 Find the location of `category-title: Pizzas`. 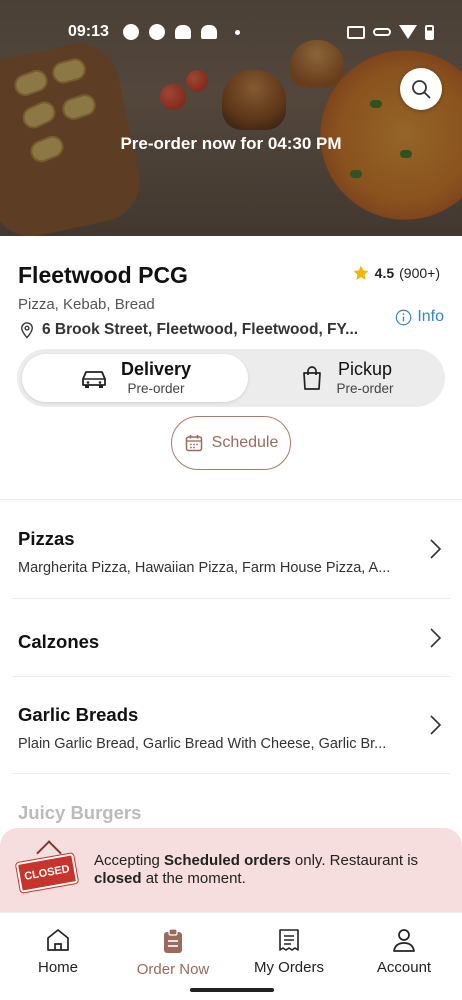

category-title: Pizzas is located at coordinates (46, 538).